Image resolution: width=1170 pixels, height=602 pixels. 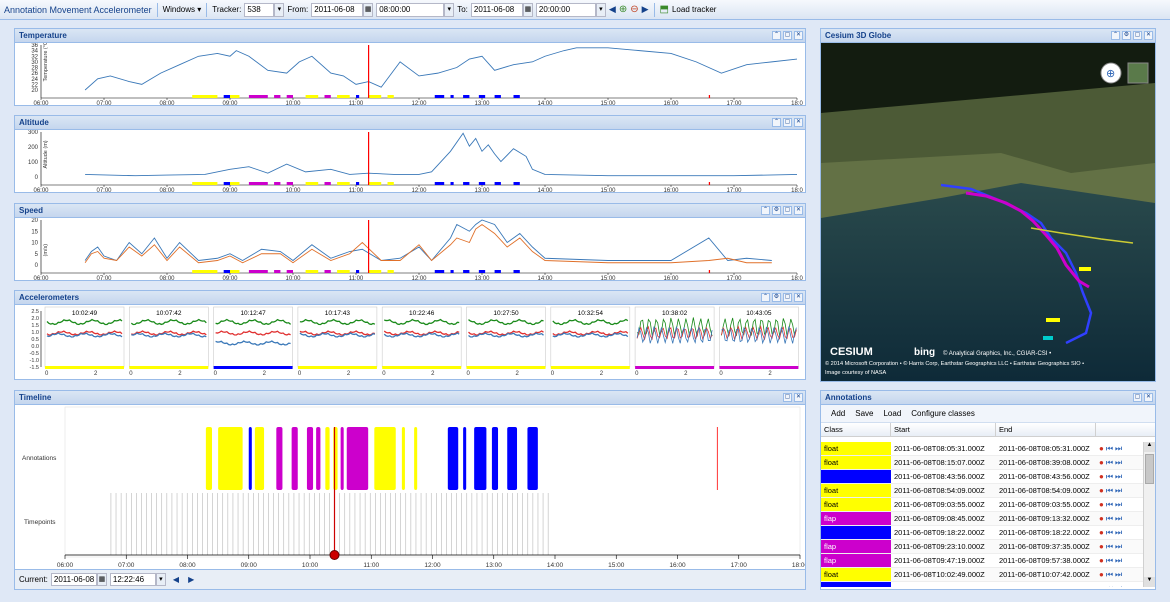 I want to click on scrollbar: ▲ ▼, so click(x=1149, y=514).